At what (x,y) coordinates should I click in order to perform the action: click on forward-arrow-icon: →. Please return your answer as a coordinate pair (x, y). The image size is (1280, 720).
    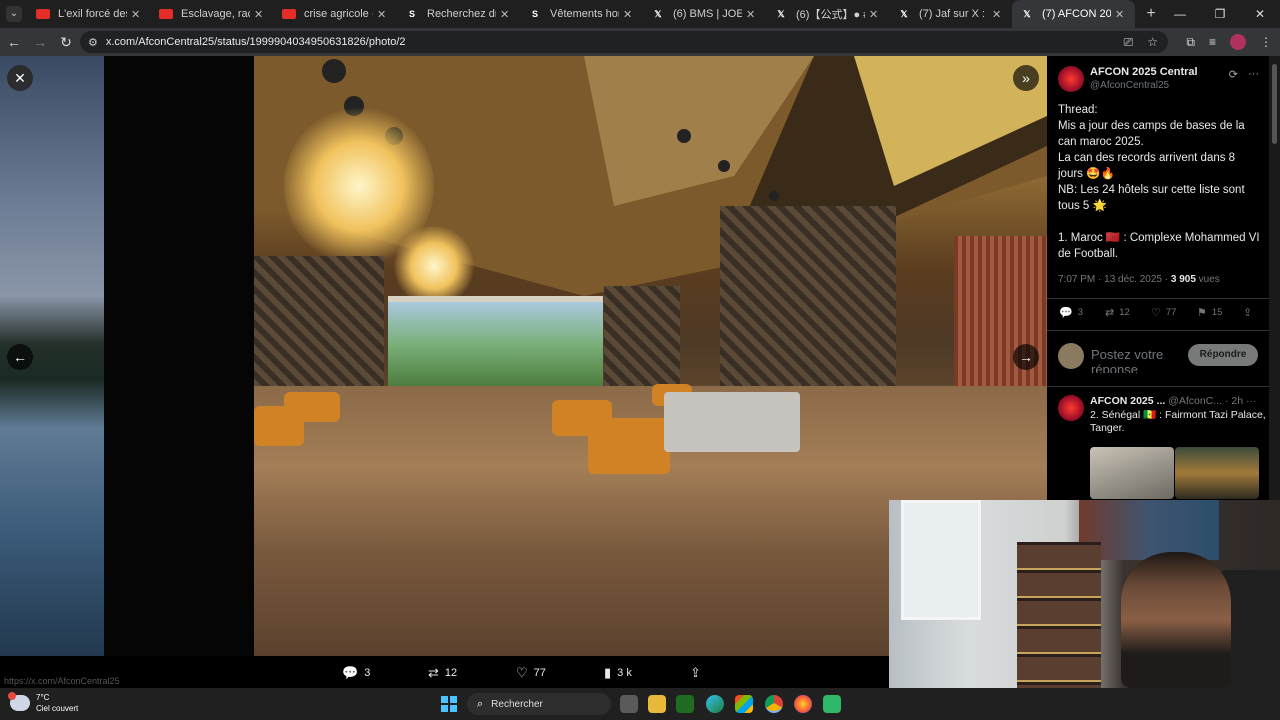
    Looking at the image, I should click on (40, 42).